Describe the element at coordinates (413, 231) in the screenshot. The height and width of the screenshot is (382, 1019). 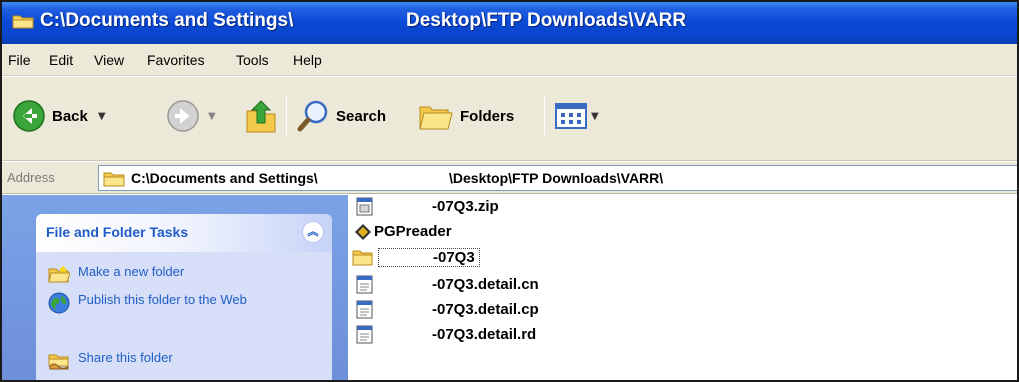
I see `file-item: PGPreader` at that location.